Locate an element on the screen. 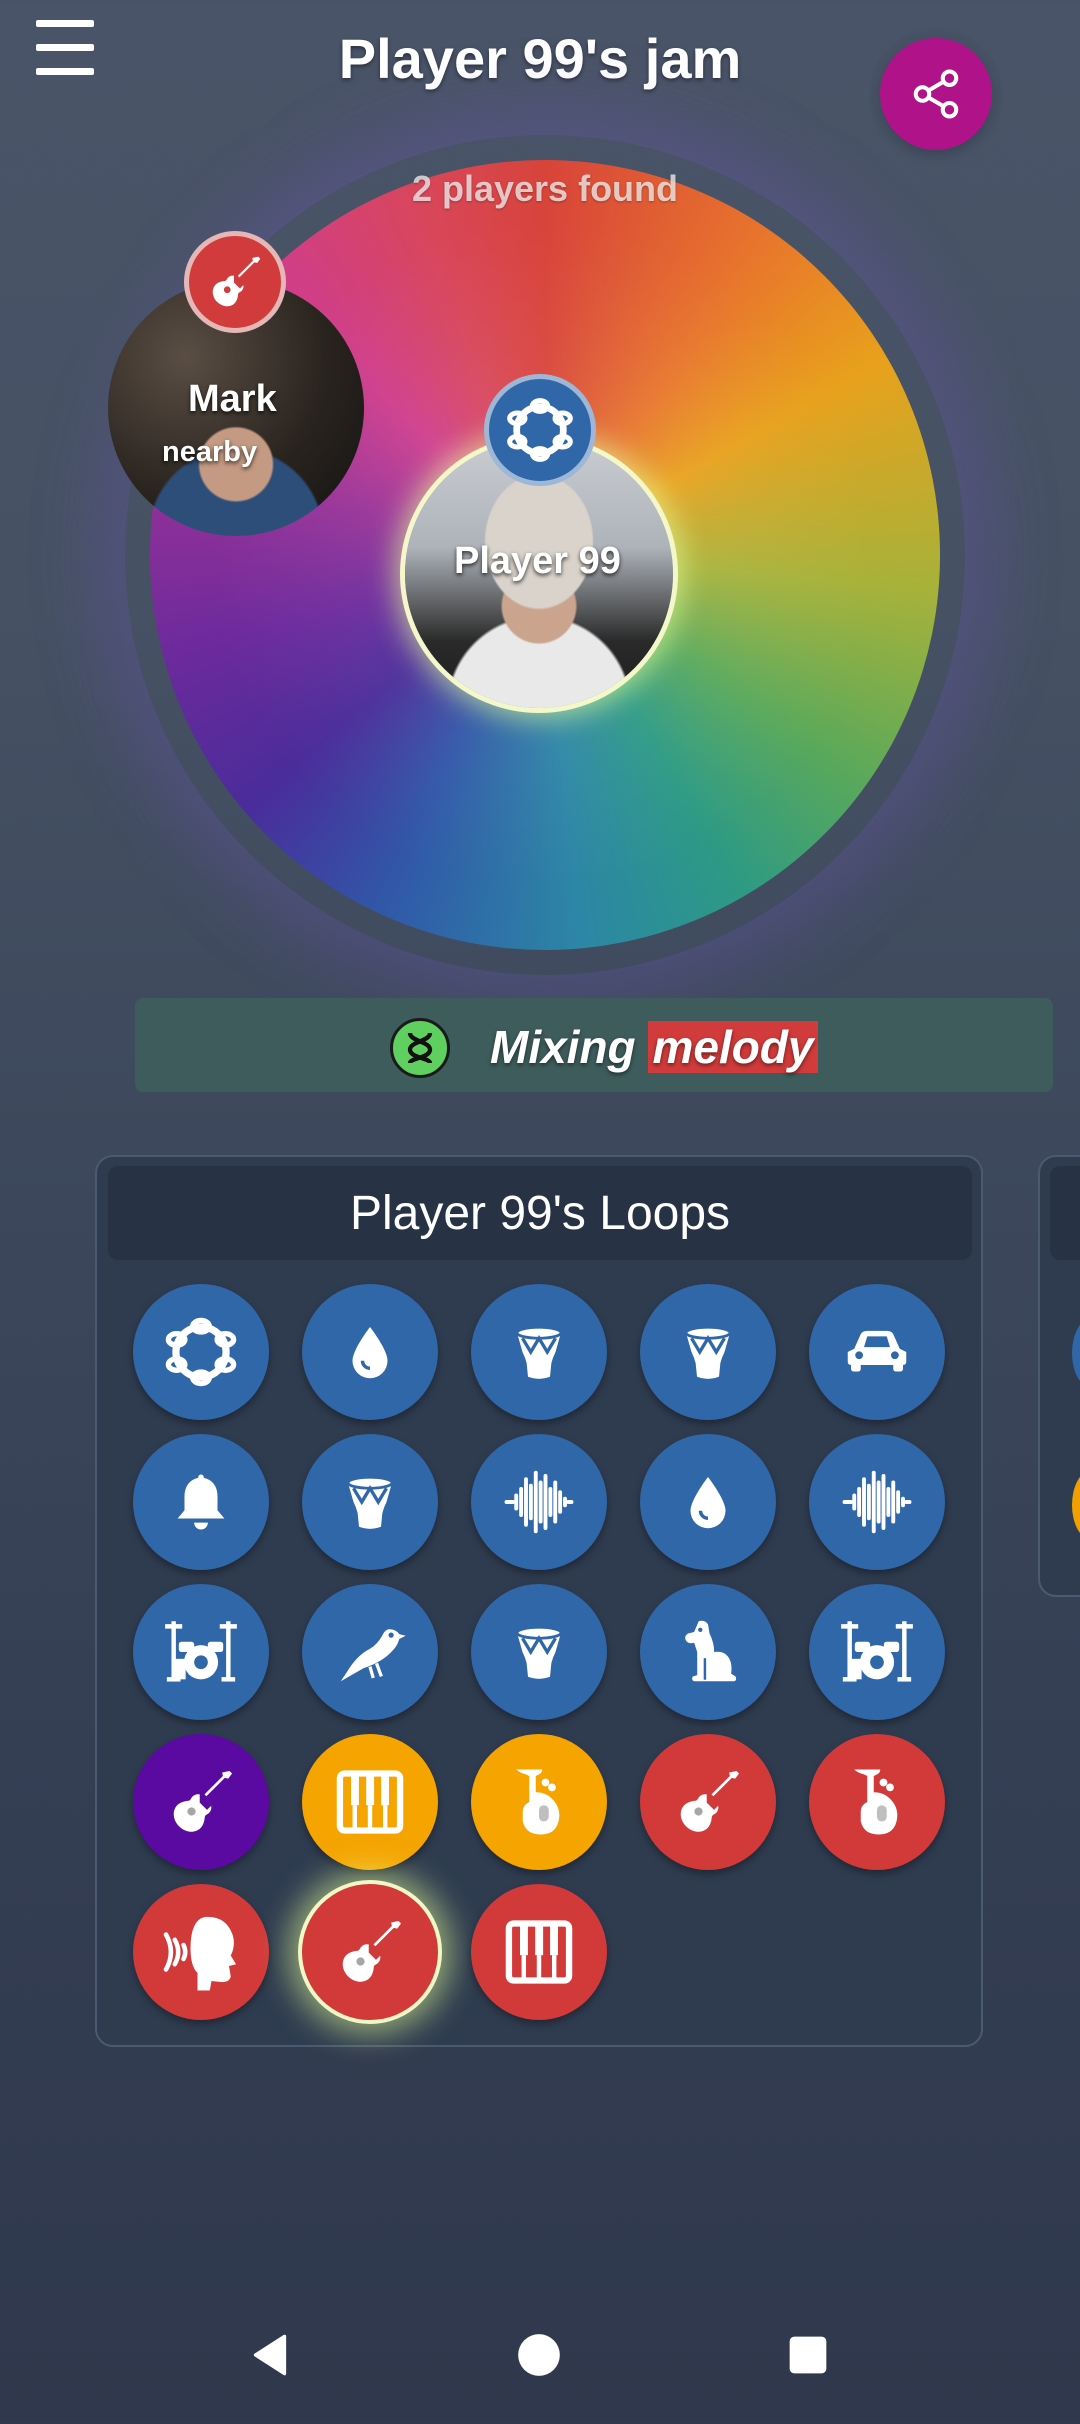 Image resolution: width=1080 pixels, height=2424 pixels. back-icon is located at coordinates (270, 2355).